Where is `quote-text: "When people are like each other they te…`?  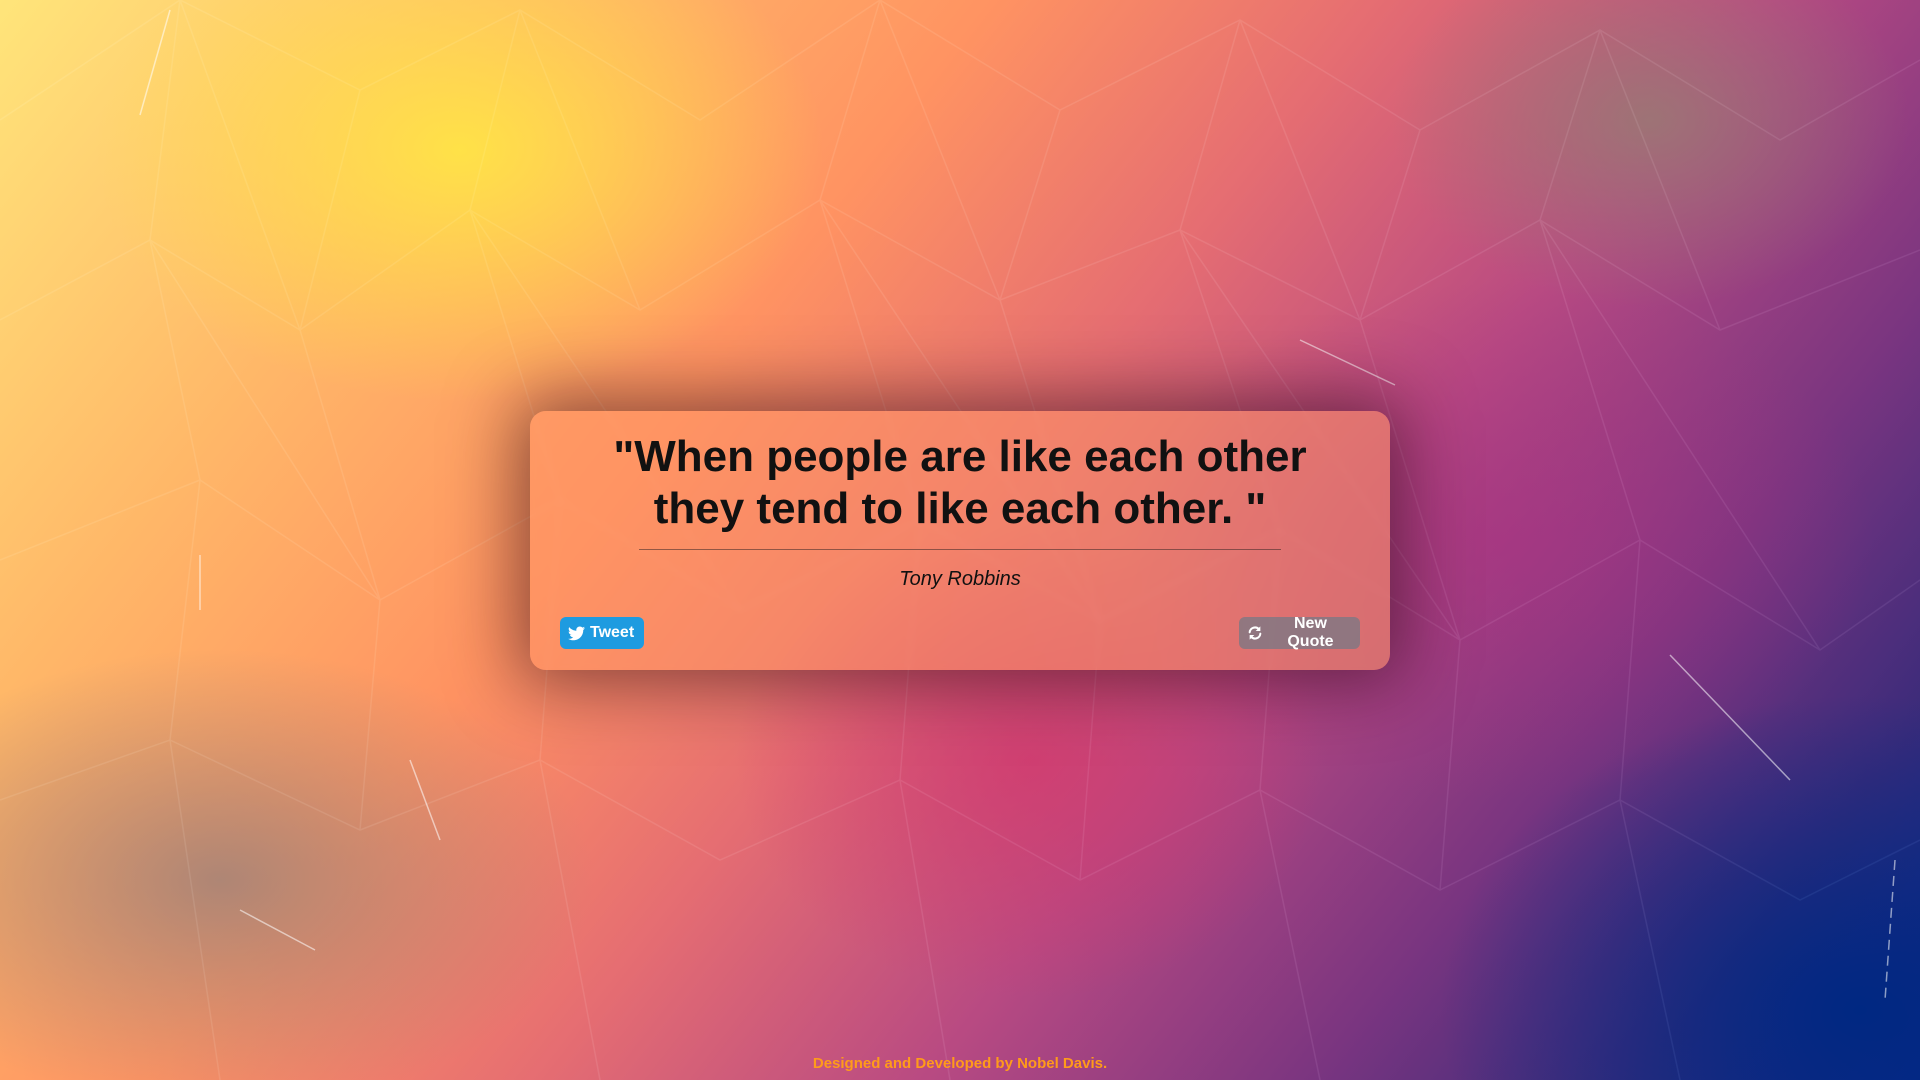 quote-text: "When people are like each other they te… is located at coordinates (960, 482).